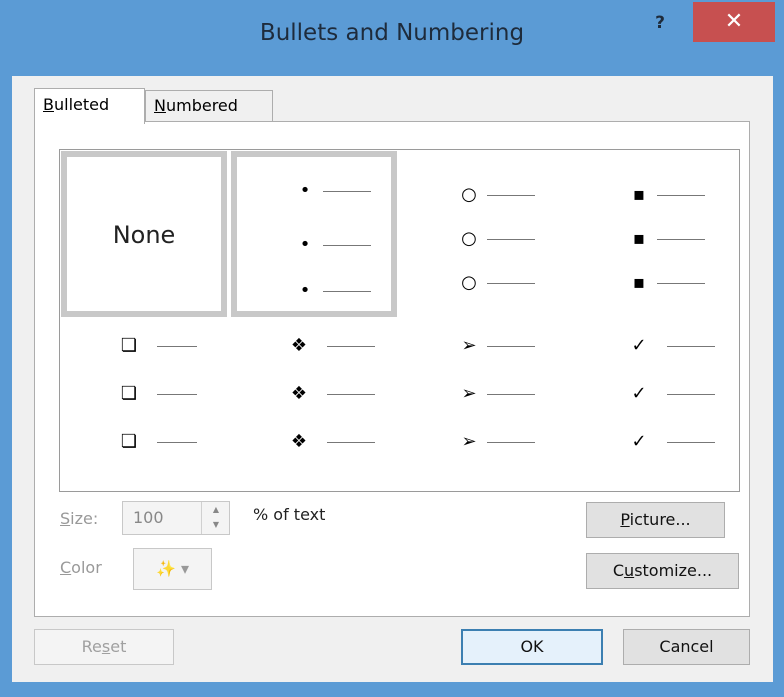 This screenshot has width=784, height=697. Describe the element at coordinates (289, 514) in the screenshot. I see `size-suffix: % of text` at that location.